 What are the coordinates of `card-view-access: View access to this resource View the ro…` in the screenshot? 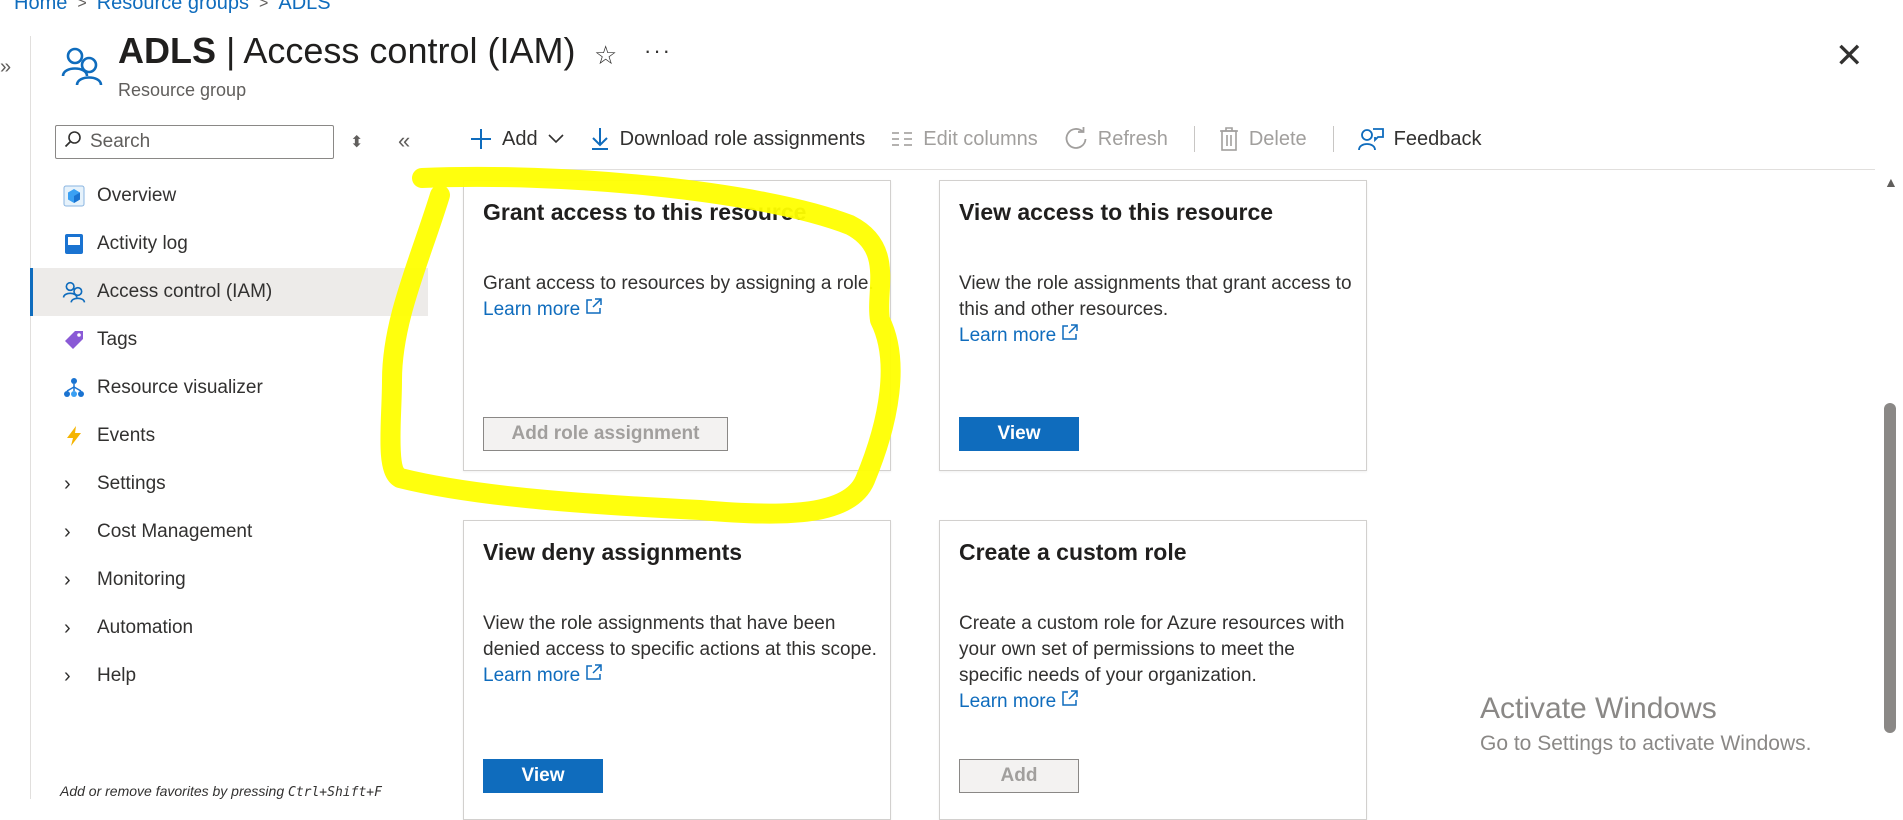 It's located at (1153, 325).